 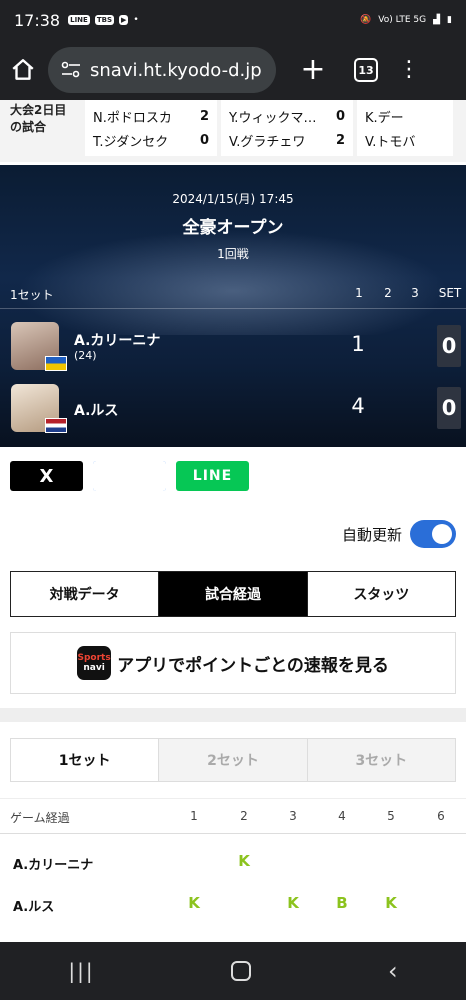 What do you see at coordinates (405, 128) in the screenshot?
I see `ticker-match-card: K.デー V.トモバ` at bounding box center [405, 128].